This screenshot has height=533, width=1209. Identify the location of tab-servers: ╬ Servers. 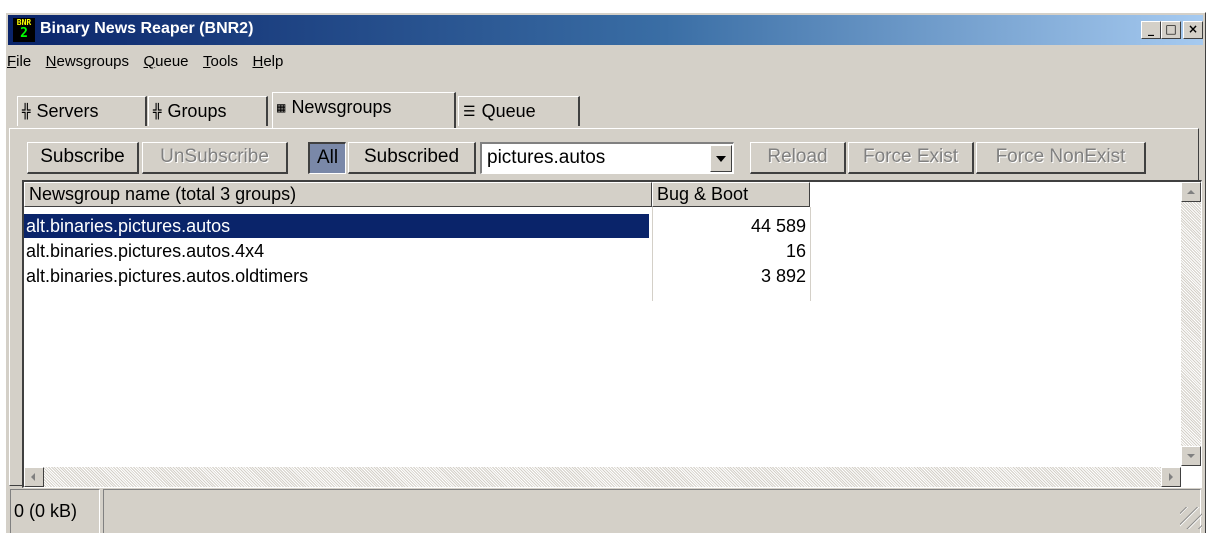
(82, 111).